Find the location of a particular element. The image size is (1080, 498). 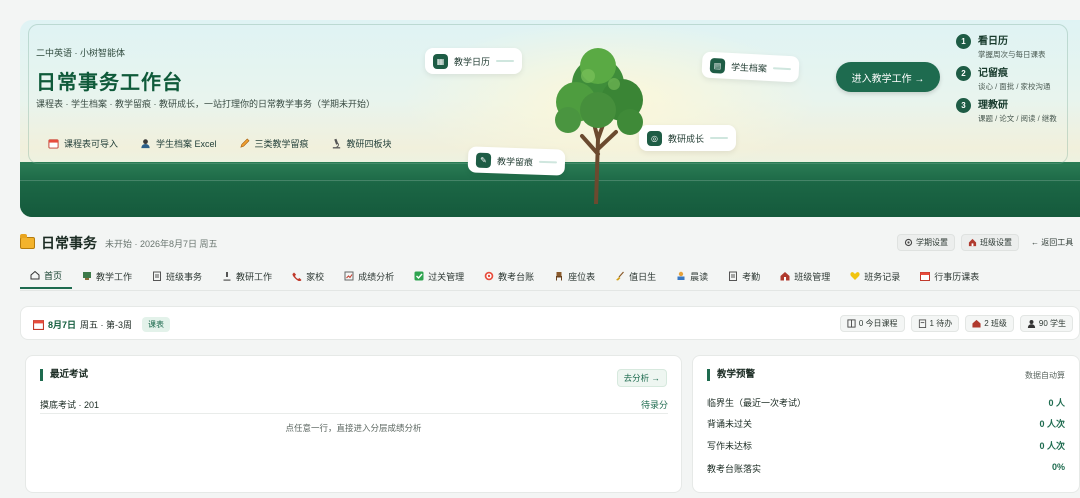

stat-students: 90 学生 is located at coordinates (1046, 323).